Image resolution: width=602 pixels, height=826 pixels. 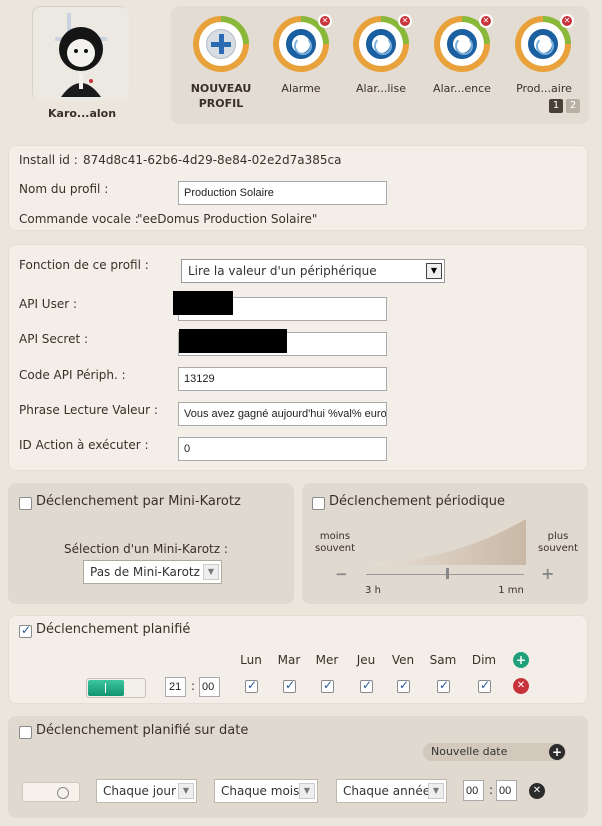 What do you see at coordinates (64, 189) in the screenshot?
I see `profile-name-label: Nom du profil :` at bounding box center [64, 189].